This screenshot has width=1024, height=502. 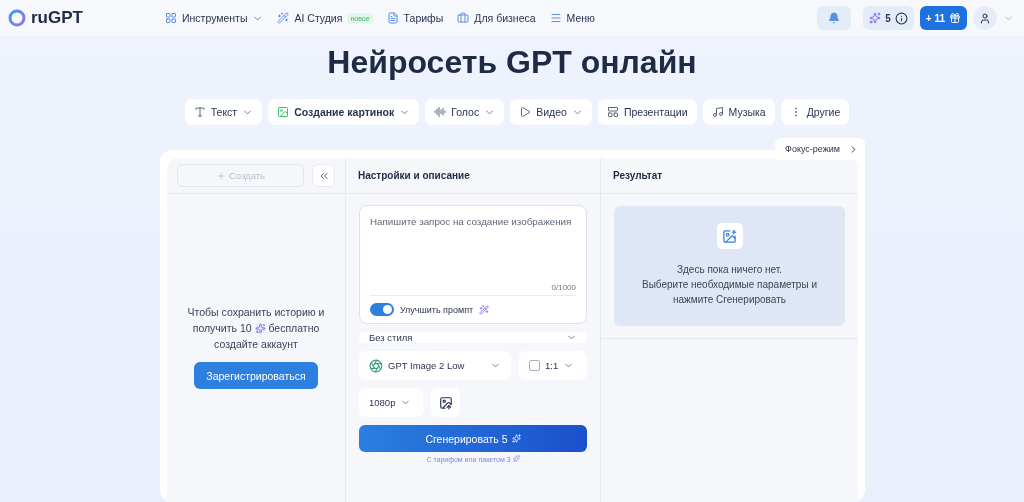 What do you see at coordinates (473, 438) in the screenshot?
I see `generate-button: Сгенерировать 5` at bounding box center [473, 438].